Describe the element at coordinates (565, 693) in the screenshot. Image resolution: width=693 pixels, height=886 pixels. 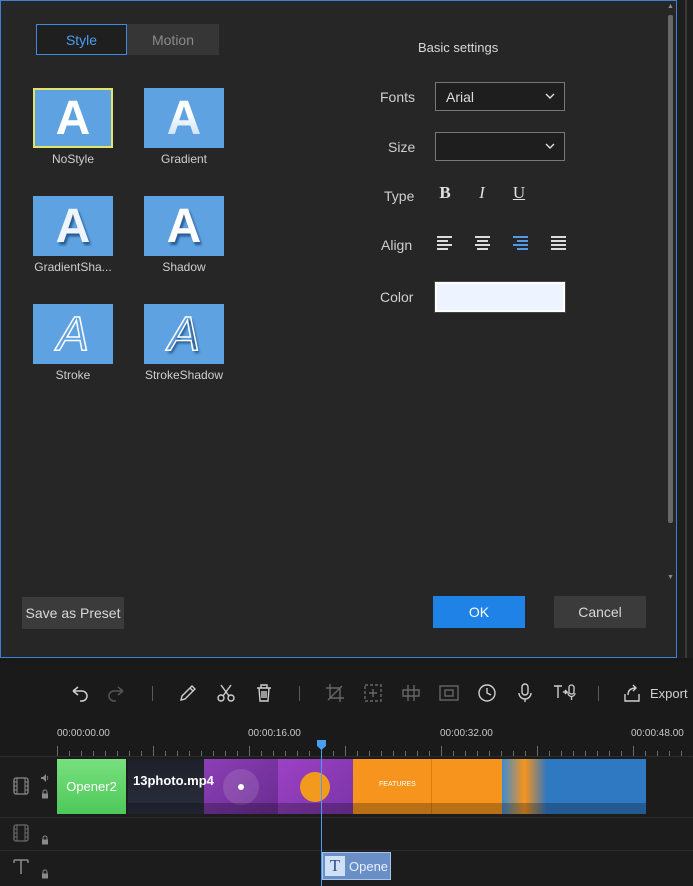
I see `text-to-speech-icon` at that location.